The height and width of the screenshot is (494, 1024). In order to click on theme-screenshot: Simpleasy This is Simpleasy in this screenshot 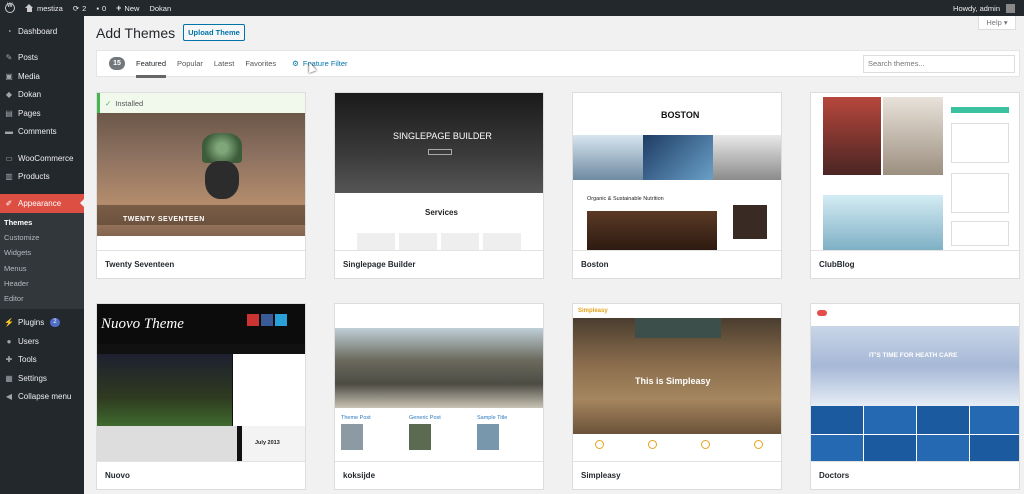, I will do `click(677, 382)`.